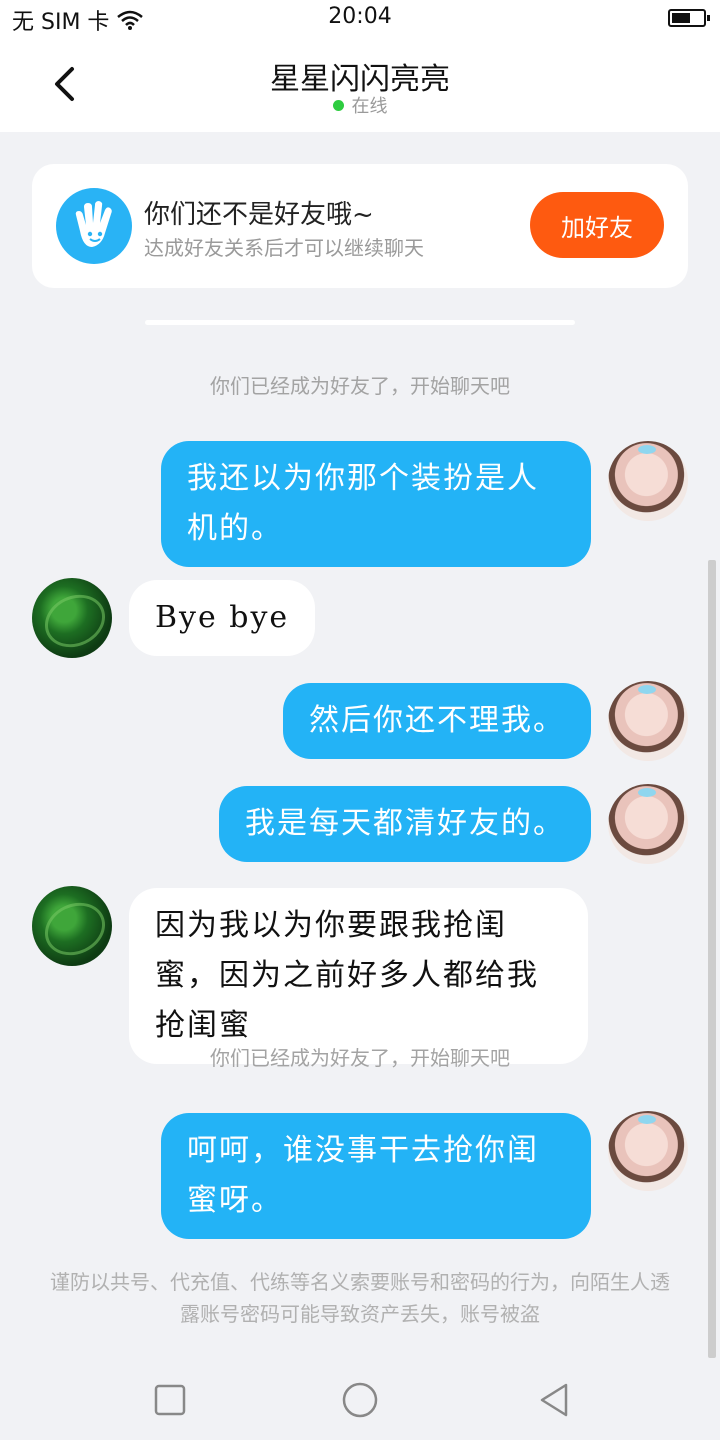 The image size is (720, 1440). What do you see at coordinates (376, 504) in the screenshot?
I see `message-bubble-self: 我还以为你那个装扮是人机的。` at bounding box center [376, 504].